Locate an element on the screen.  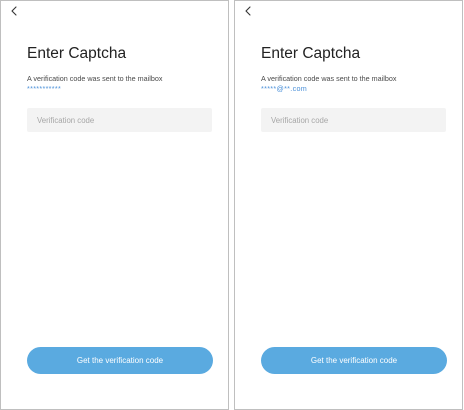
masked-email: *********** is located at coordinates (44, 88).